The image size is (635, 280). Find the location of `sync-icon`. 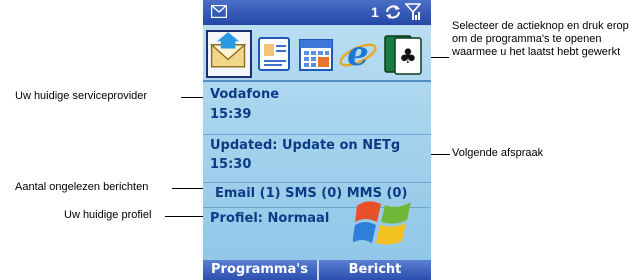

sync-icon is located at coordinates (393, 12).